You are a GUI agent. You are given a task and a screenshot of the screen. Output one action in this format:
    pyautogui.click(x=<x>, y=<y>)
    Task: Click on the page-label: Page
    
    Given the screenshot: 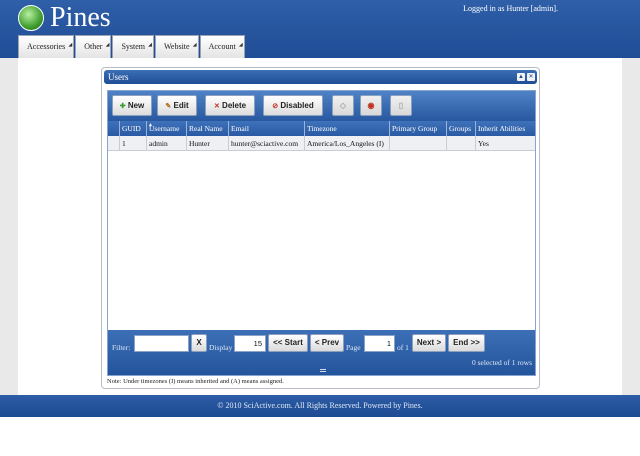 What is the action you would take?
    pyautogui.click(x=353, y=347)
    